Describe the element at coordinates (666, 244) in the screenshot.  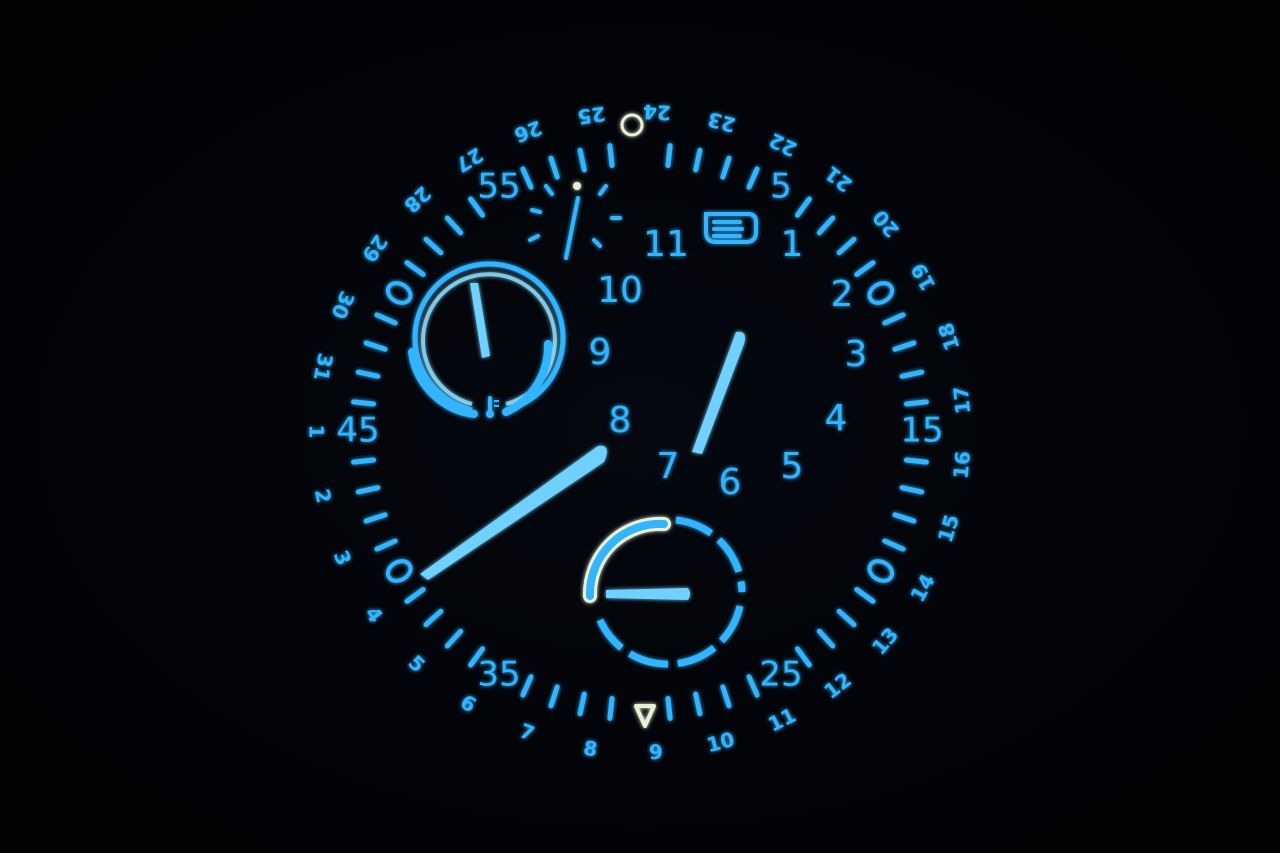
I see `hour-numeral: 11` at that location.